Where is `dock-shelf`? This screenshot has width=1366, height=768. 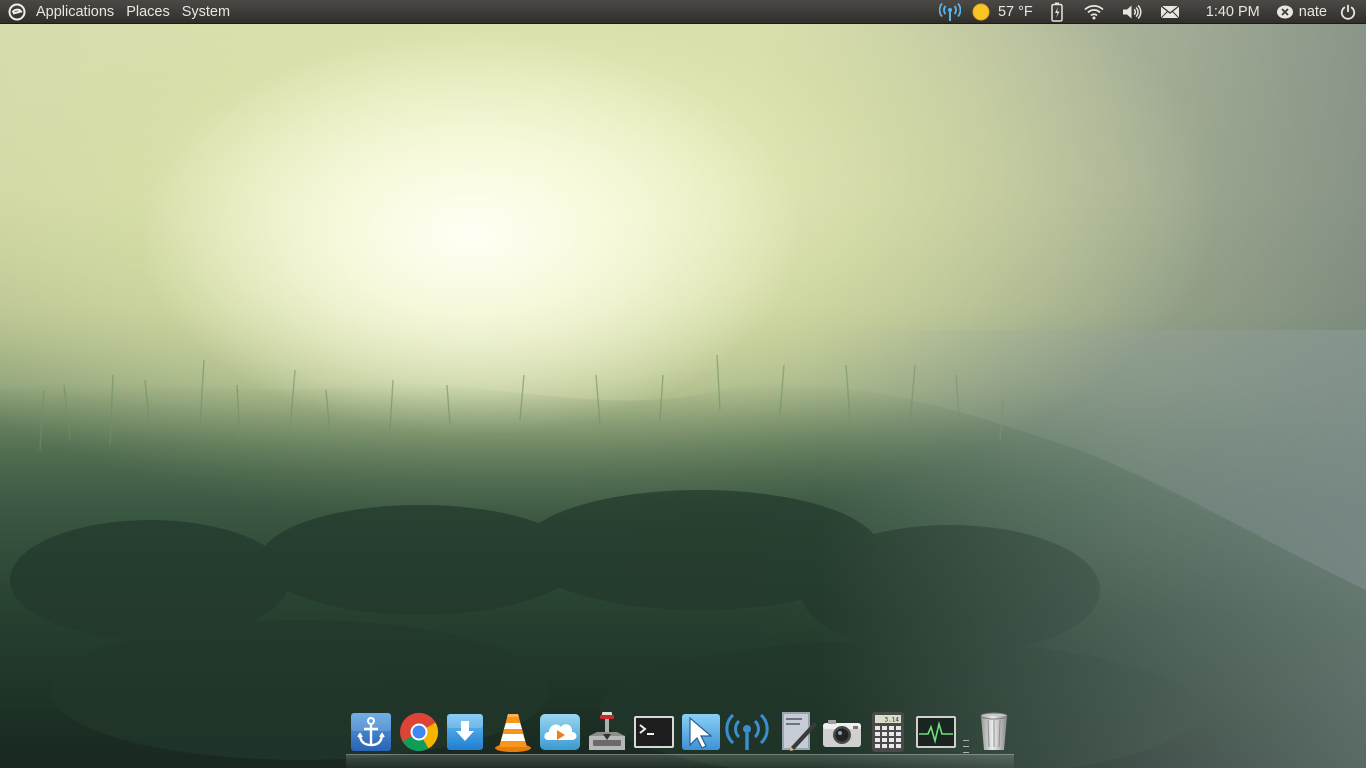 dock-shelf is located at coordinates (680, 761).